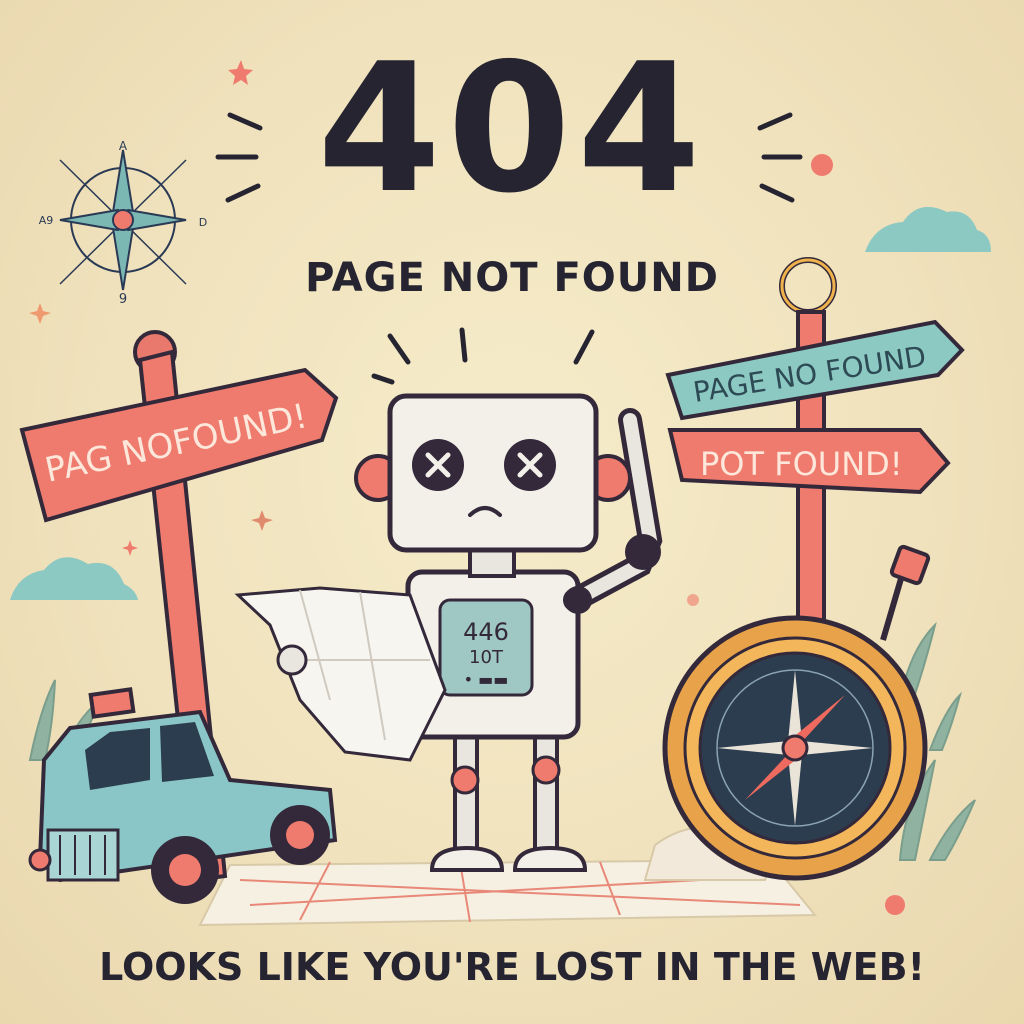 This screenshot has height=1024, width=1024. What do you see at coordinates (486, 632) in the screenshot?
I see `robot-chest-line1: 446` at bounding box center [486, 632].